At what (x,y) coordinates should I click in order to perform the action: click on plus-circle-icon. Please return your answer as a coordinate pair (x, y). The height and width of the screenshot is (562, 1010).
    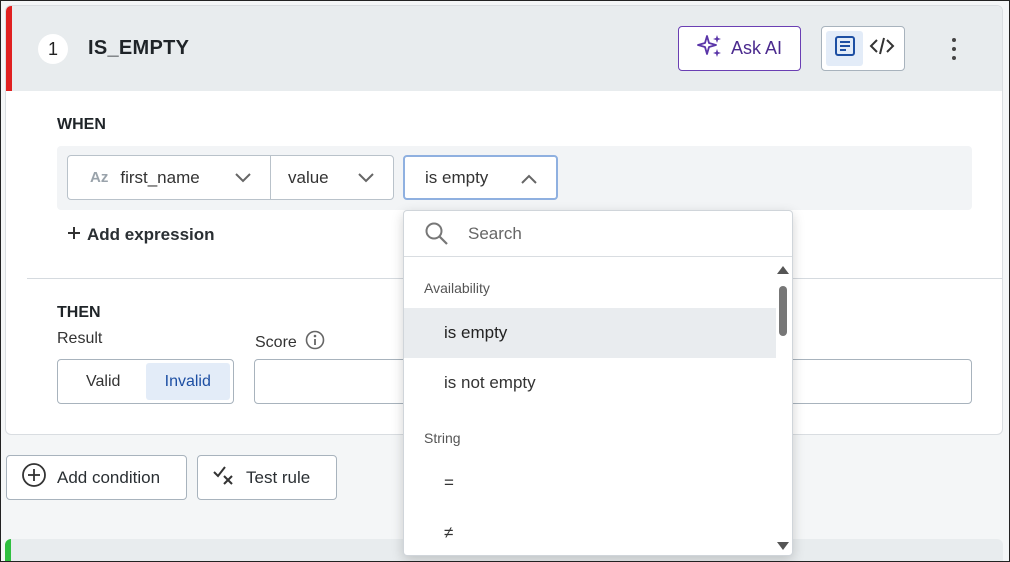
    Looking at the image, I should click on (34, 477).